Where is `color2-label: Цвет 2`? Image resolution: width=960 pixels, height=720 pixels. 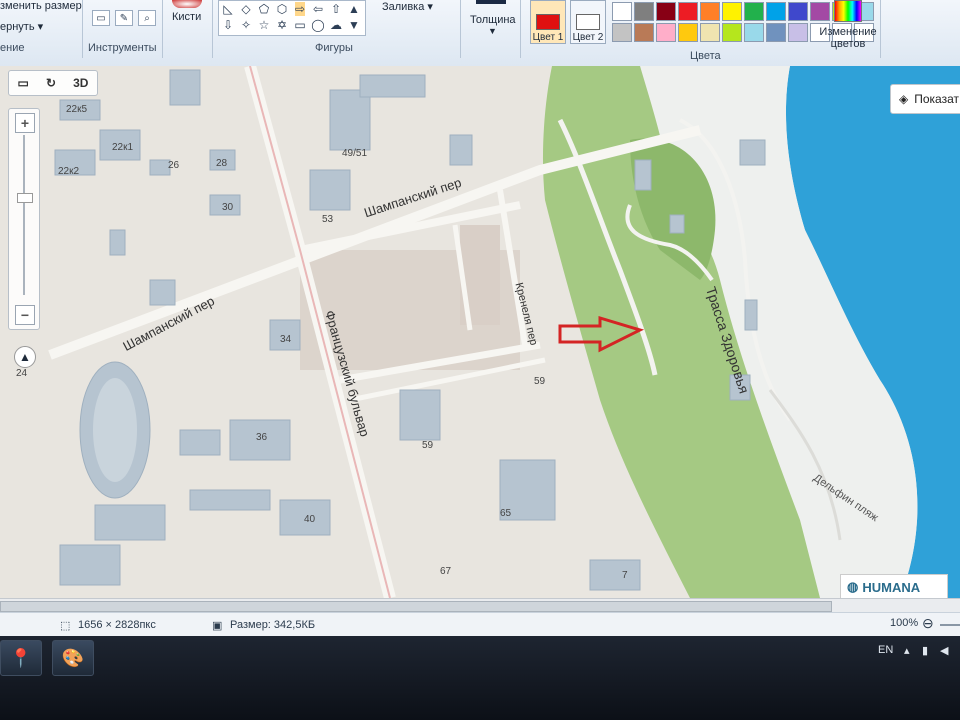
color2-label: Цвет 2 is located at coordinates (588, 37).